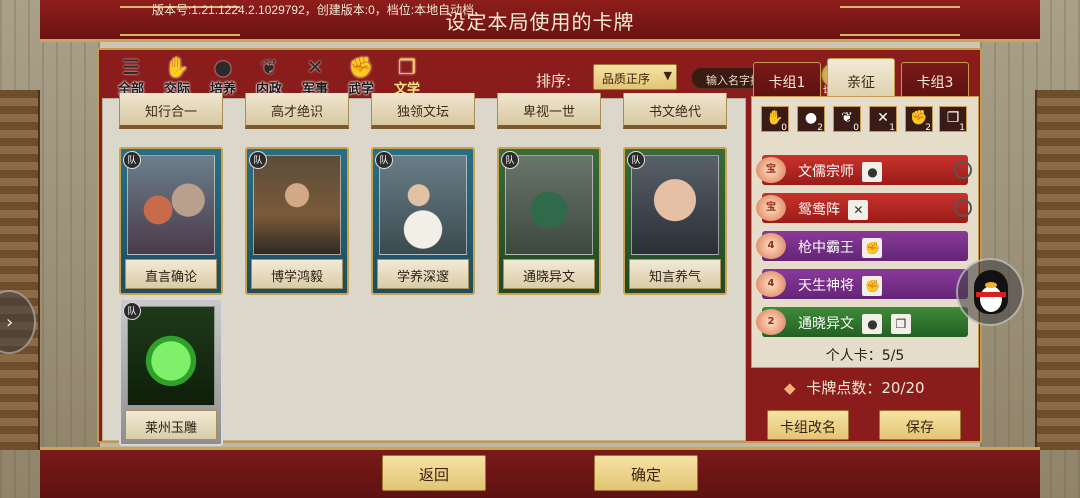  What do you see at coordinates (554, 81) in the screenshot?
I see `sort-label: 排序:` at bounding box center [554, 81].